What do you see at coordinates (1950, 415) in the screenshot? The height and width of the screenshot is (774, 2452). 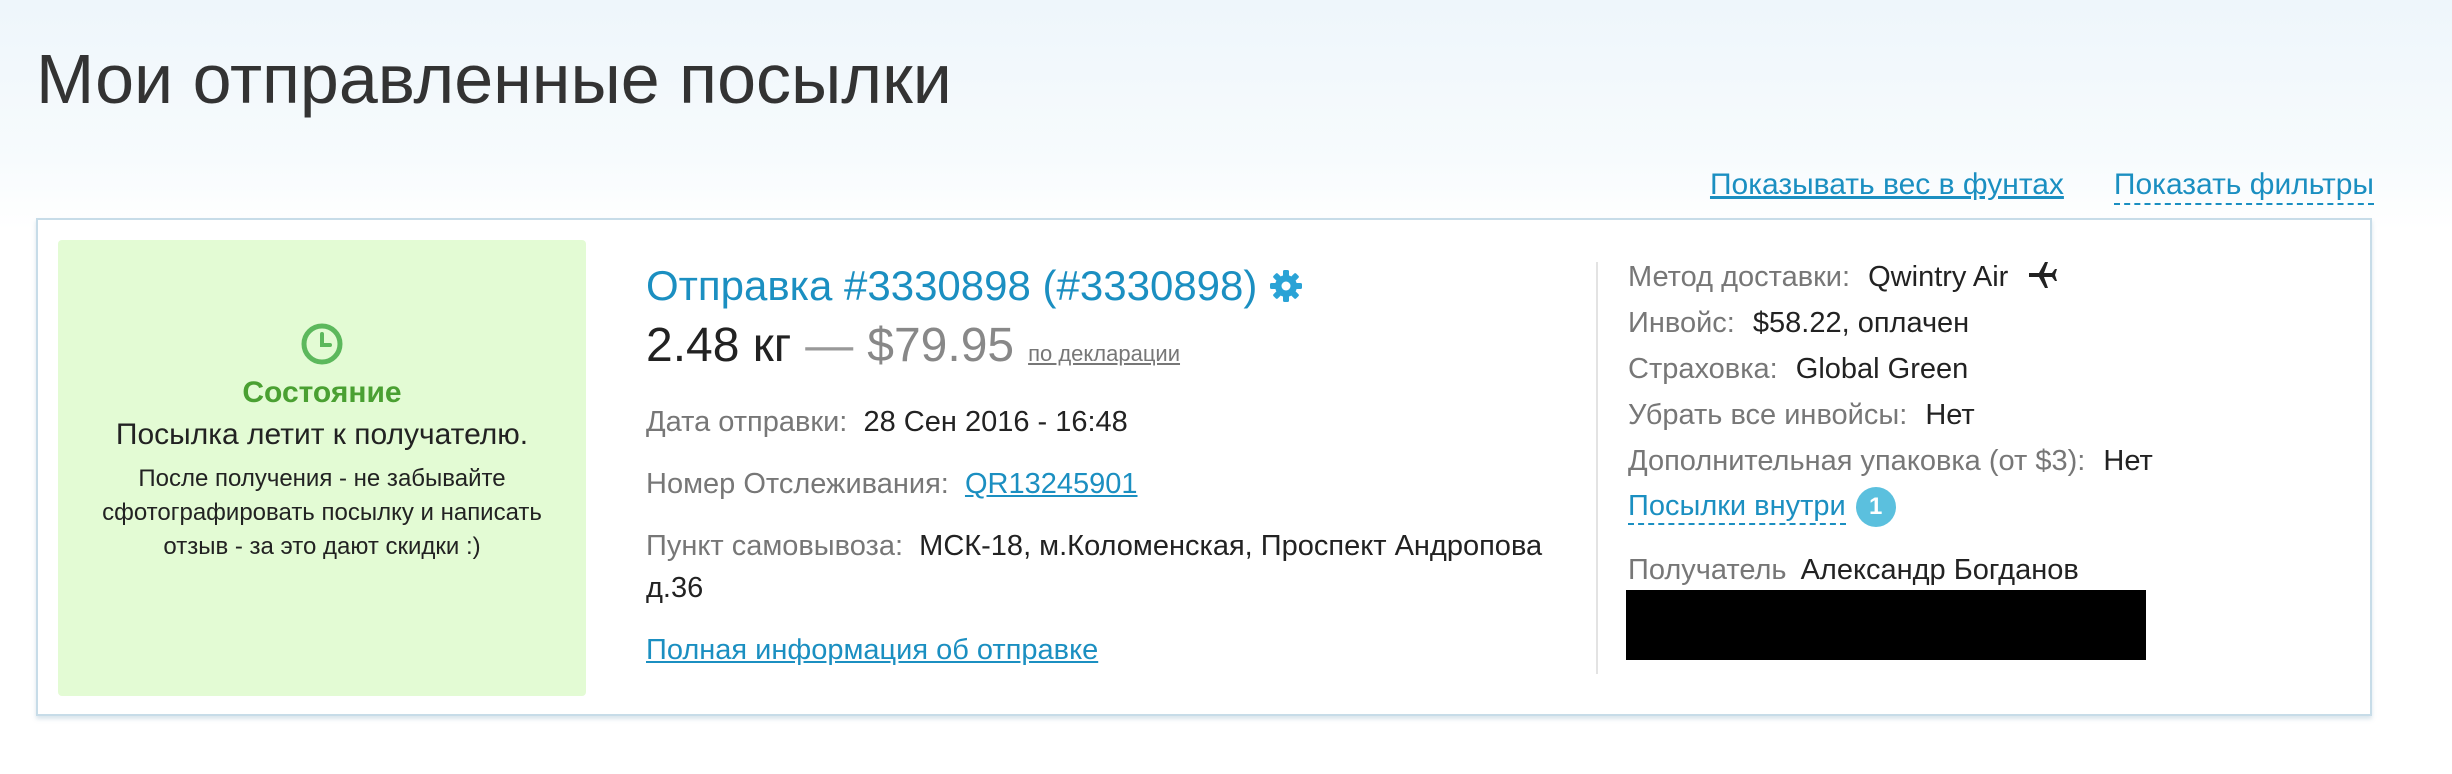 I see `remove-invoices-value: Нет` at bounding box center [1950, 415].